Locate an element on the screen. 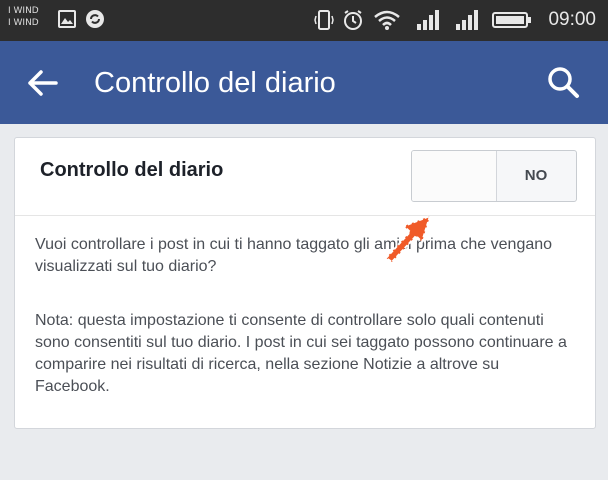  search-icon is located at coordinates (563, 82).